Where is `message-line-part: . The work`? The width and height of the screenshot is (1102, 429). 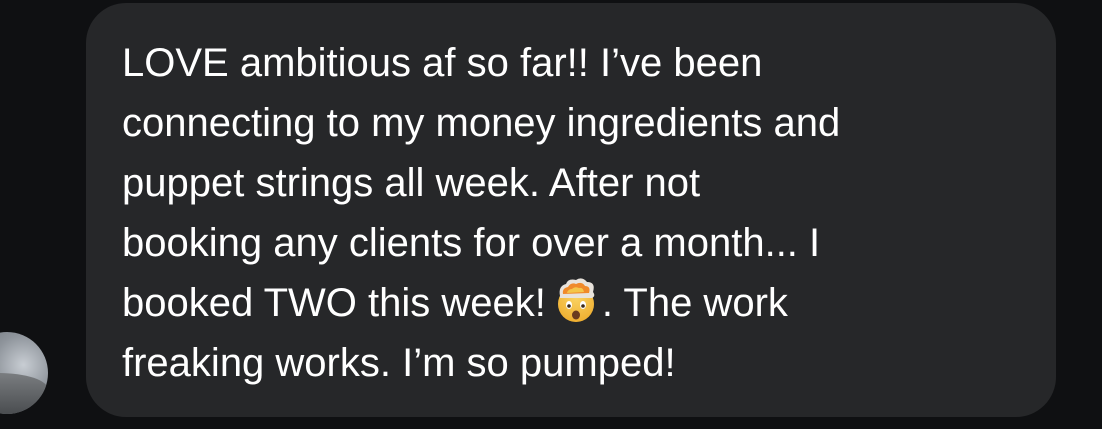
message-line-part: . The work is located at coordinates (694, 303).